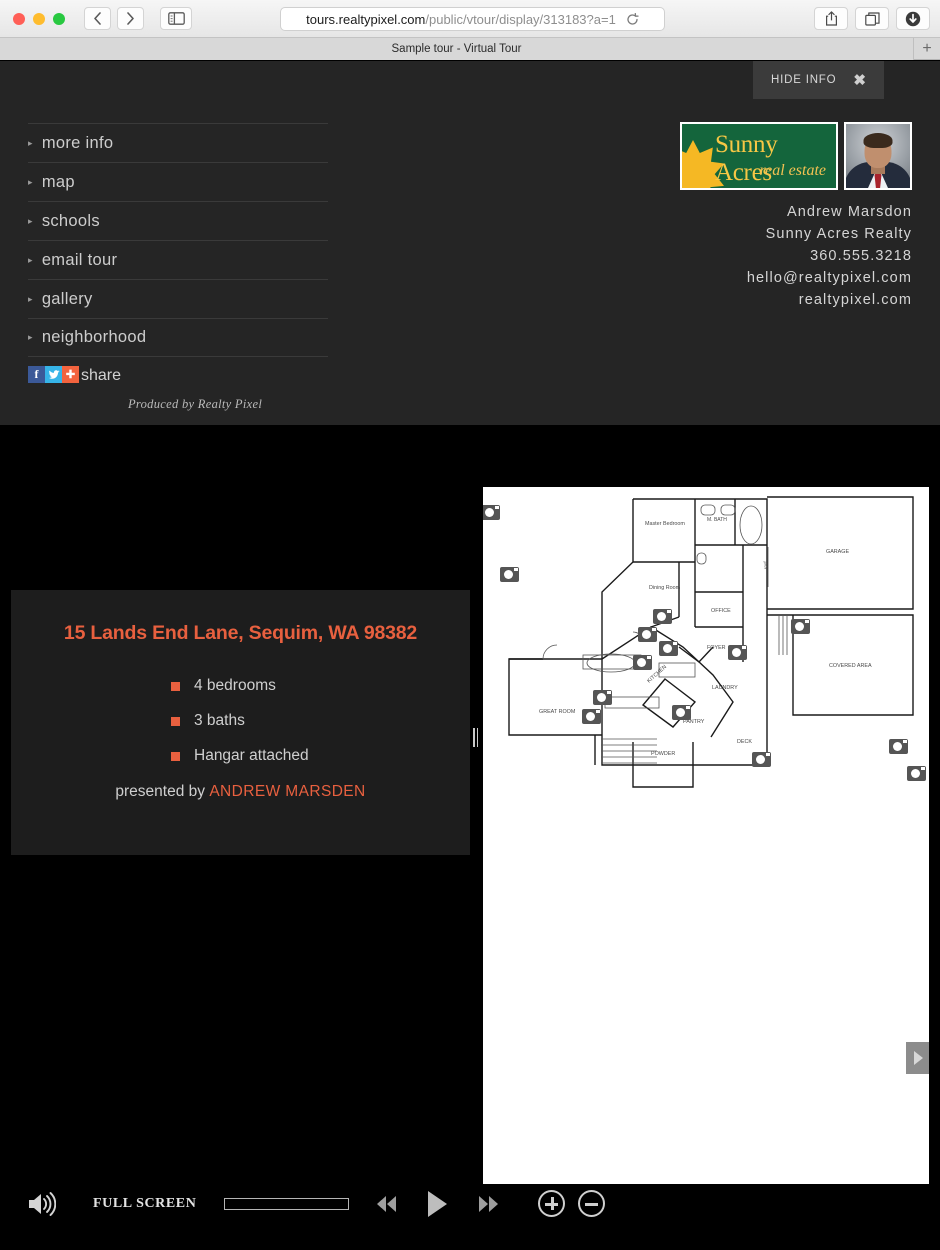 This screenshot has height=1250, width=940. What do you see at coordinates (320, 756) in the screenshot?
I see `feature-item: Hangar attached` at bounding box center [320, 756].